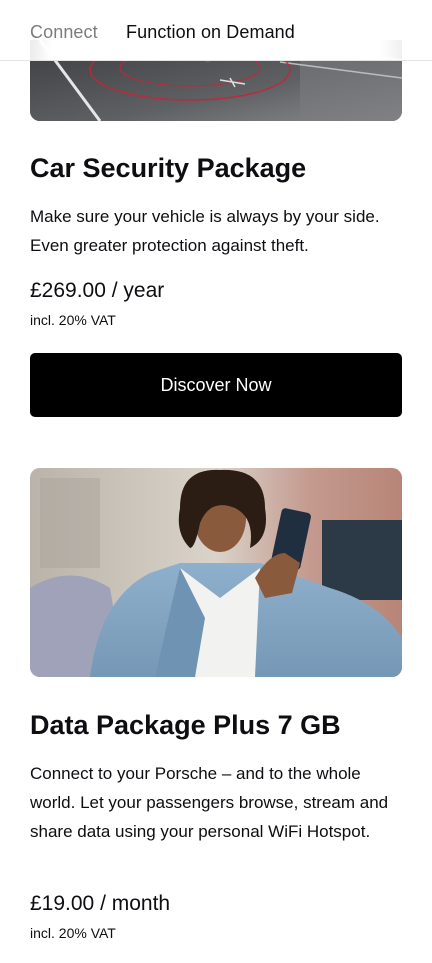 This screenshot has width=432, height=963. Describe the element at coordinates (185, 725) in the screenshot. I see `package-title: Data Package Plus 7 GB` at that location.